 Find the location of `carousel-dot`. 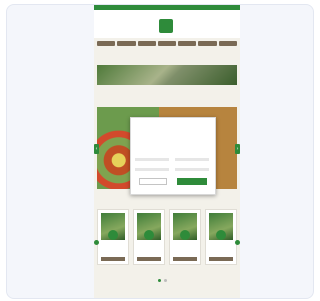

carousel-dot is located at coordinates (165, 280).